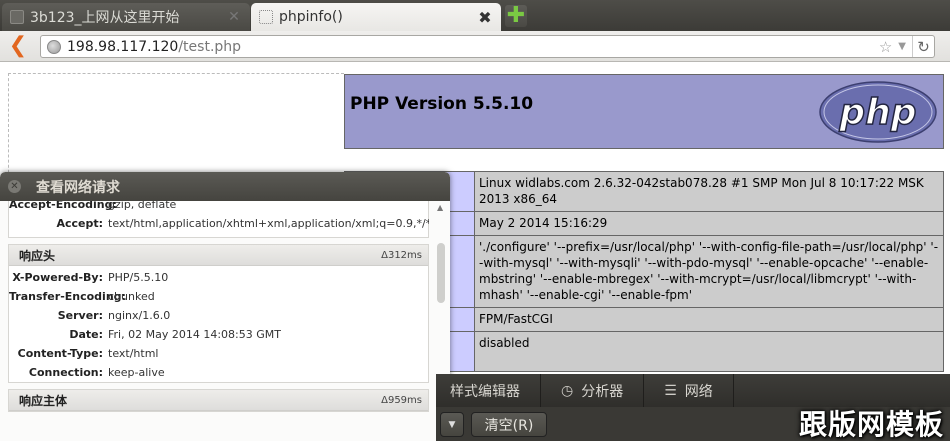 This screenshot has width=950, height=441. What do you see at coordinates (136, 372) in the screenshot?
I see `header-value: keep-alive` at bounding box center [136, 372].